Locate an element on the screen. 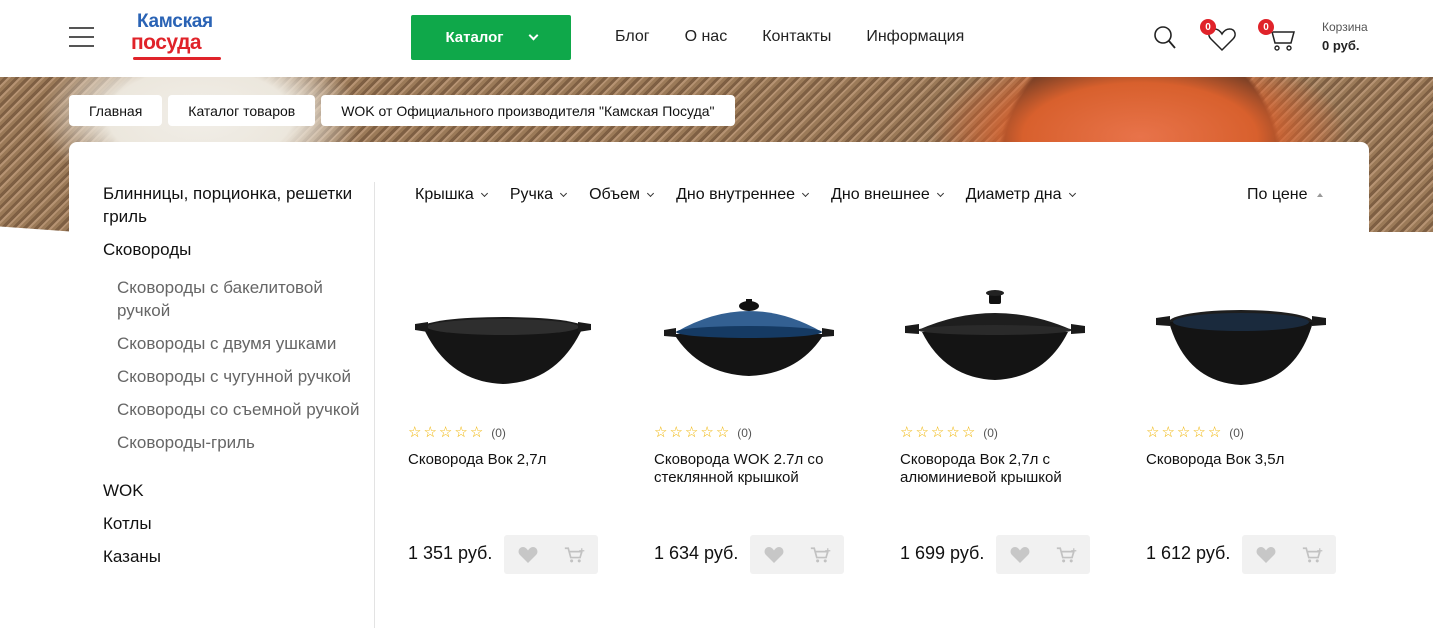 The image size is (1433, 628). filter-lid: Крышка is located at coordinates (451, 195).